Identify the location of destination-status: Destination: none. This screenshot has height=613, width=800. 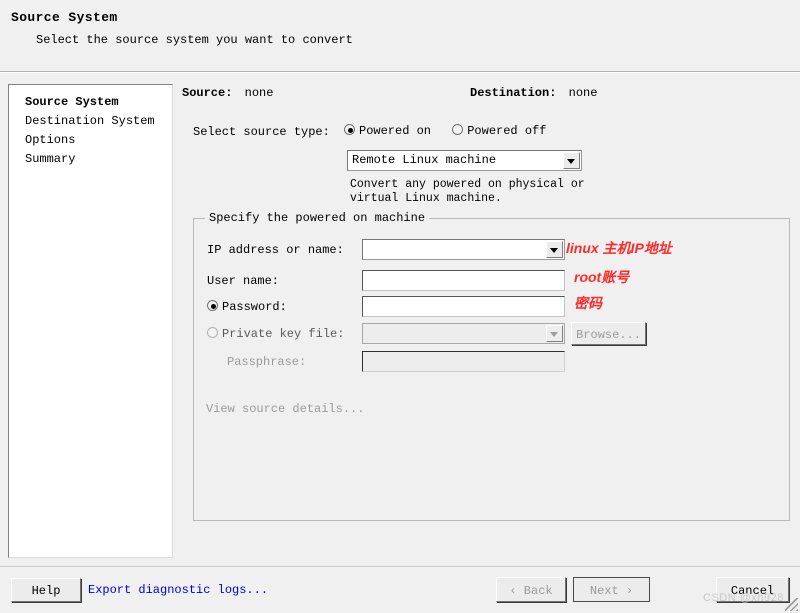
(533, 93).